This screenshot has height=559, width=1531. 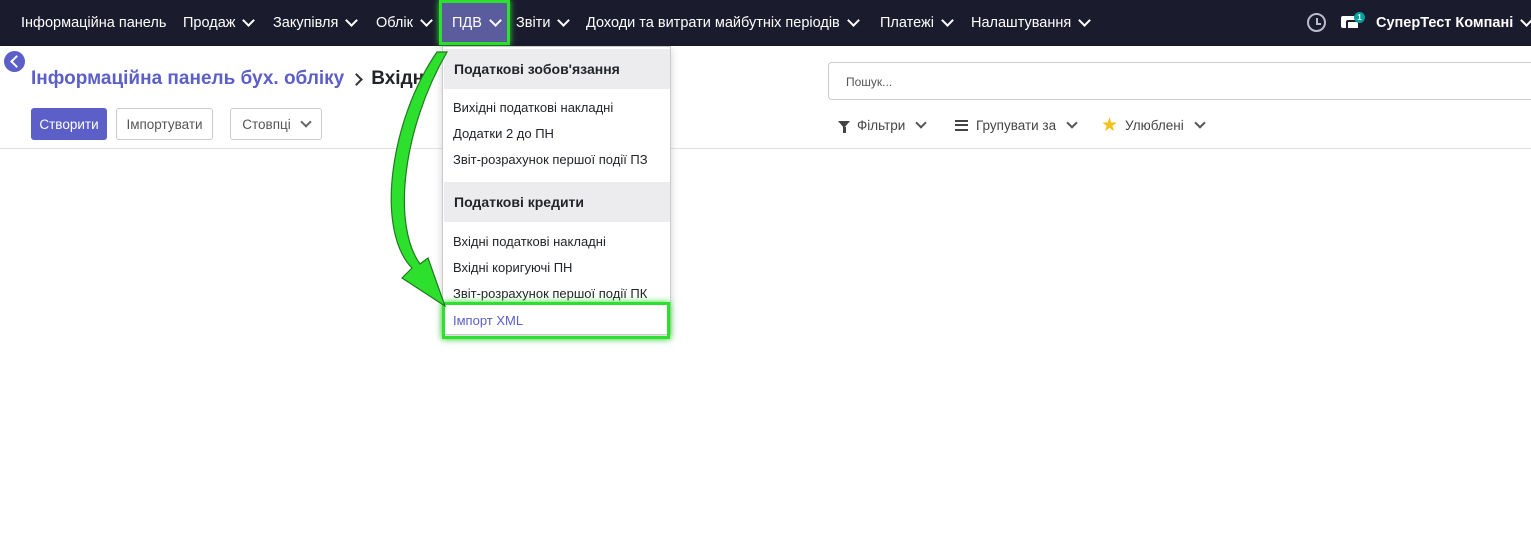 I want to click on menu-dashboard: Інформаційна панель, so click(x=93, y=23).